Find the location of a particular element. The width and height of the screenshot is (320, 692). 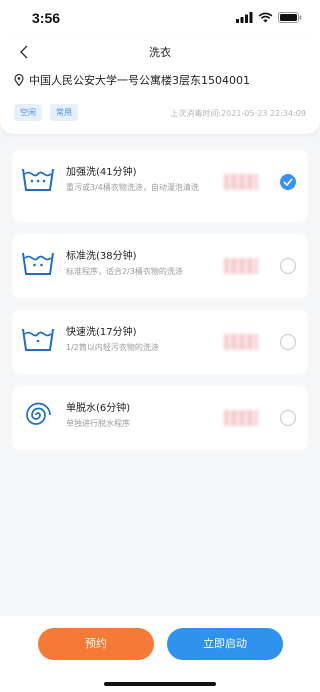

page-title: 洗衣 is located at coordinates (160, 52).